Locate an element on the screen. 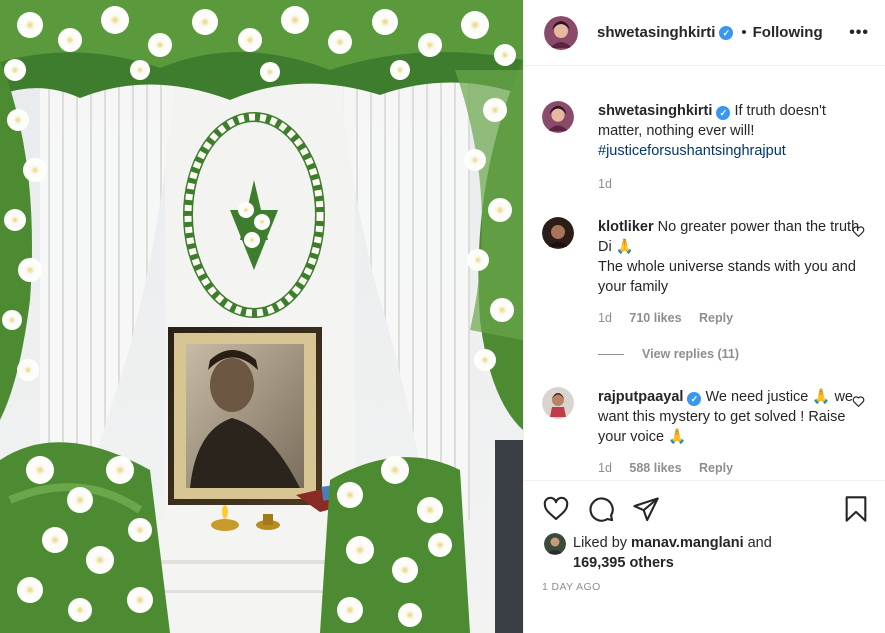 This screenshot has width=885, height=633. caption-avatar is located at coordinates (558, 117).